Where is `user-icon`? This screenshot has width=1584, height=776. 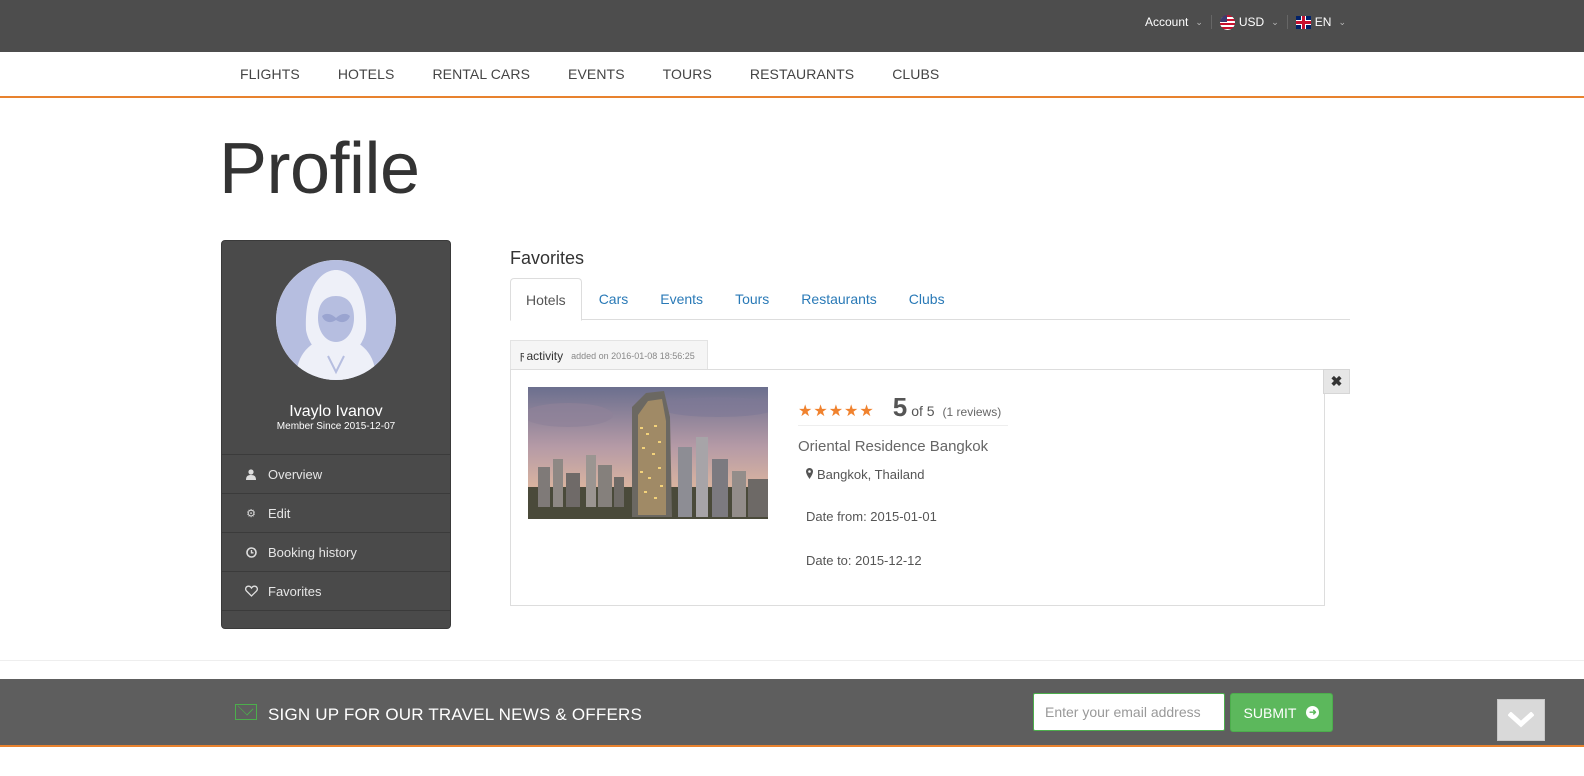
user-icon is located at coordinates (251, 474).